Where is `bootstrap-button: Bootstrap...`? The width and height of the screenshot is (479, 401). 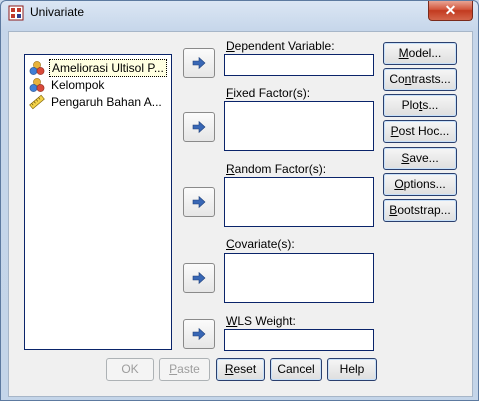 bootstrap-button: Bootstrap... is located at coordinates (420, 210).